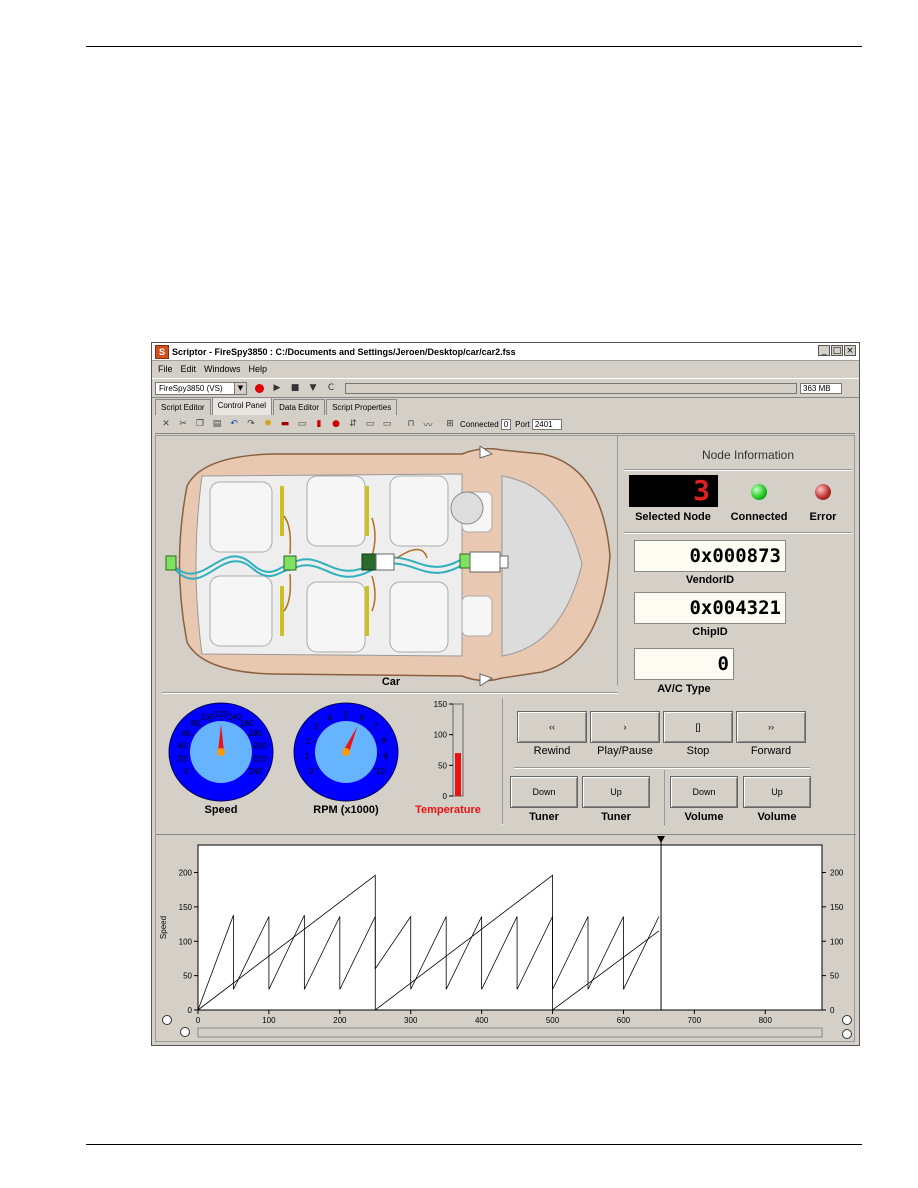  I want to click on rpm-gauge-hub, so click(346, 752).